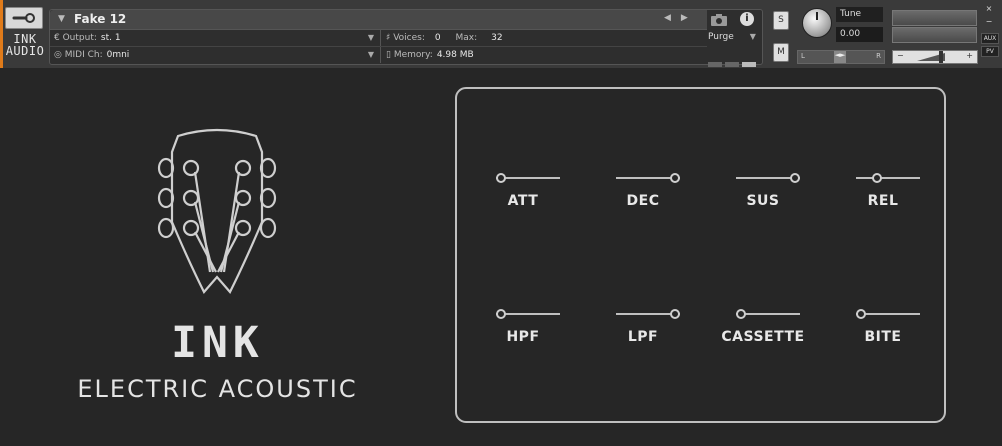  Describe the element at coordinates (934, 35) in the screenshot. I see `level-meter-right` at that location.